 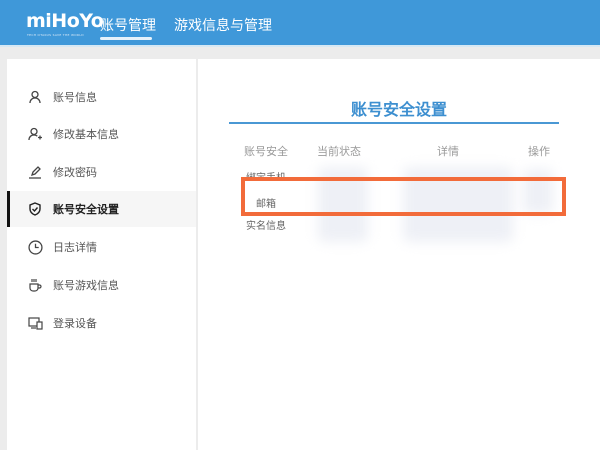 What do you see at coordinates (35, 323) in the screenshot?
I see `devices-icon` at bounding box center [35, 323].